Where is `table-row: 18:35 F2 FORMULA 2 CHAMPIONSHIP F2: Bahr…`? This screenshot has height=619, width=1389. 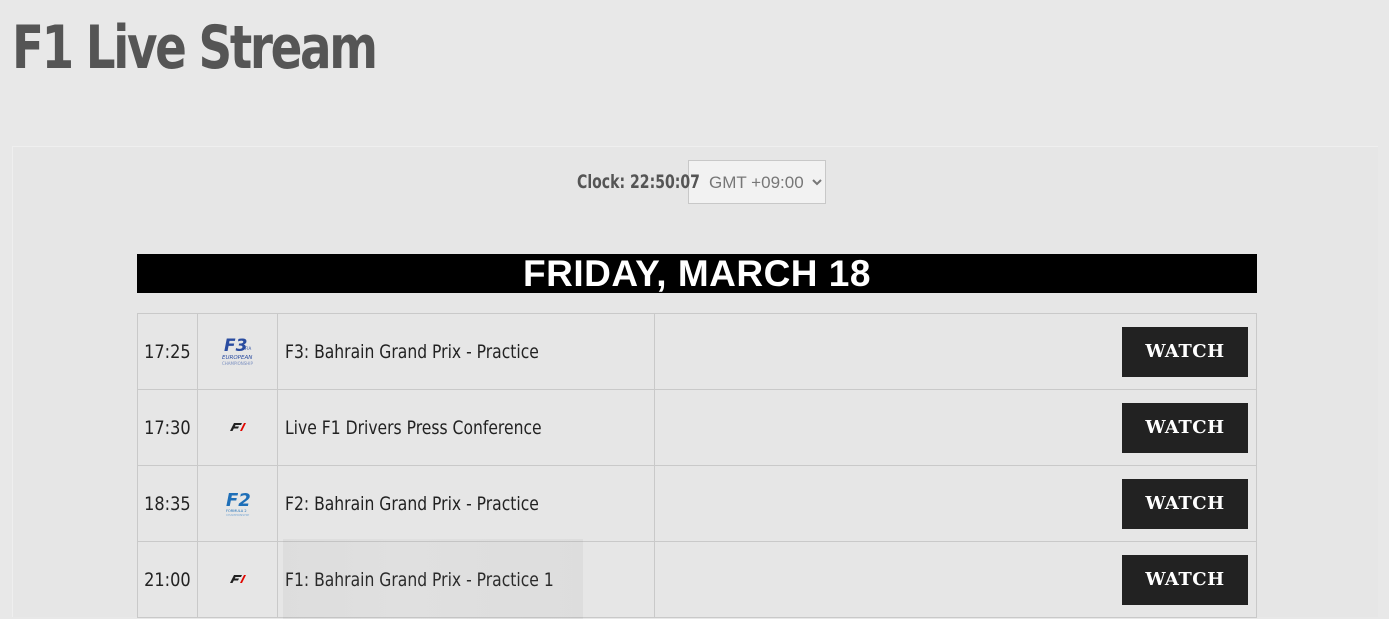 table-row: 18:35 F2 FORMULA 2 CHAMPIONSHIP F2: Bahr… is located at coordinates (697, 503).